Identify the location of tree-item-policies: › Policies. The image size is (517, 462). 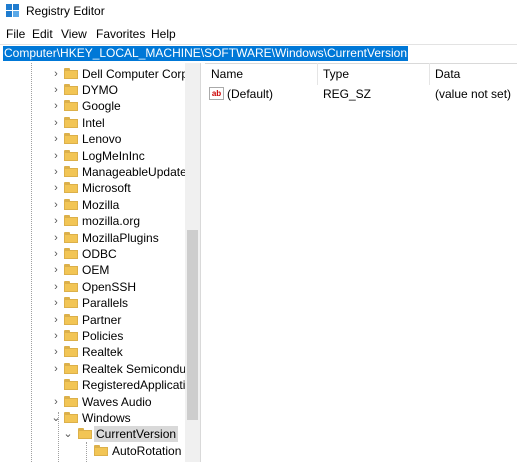
(117, 336).